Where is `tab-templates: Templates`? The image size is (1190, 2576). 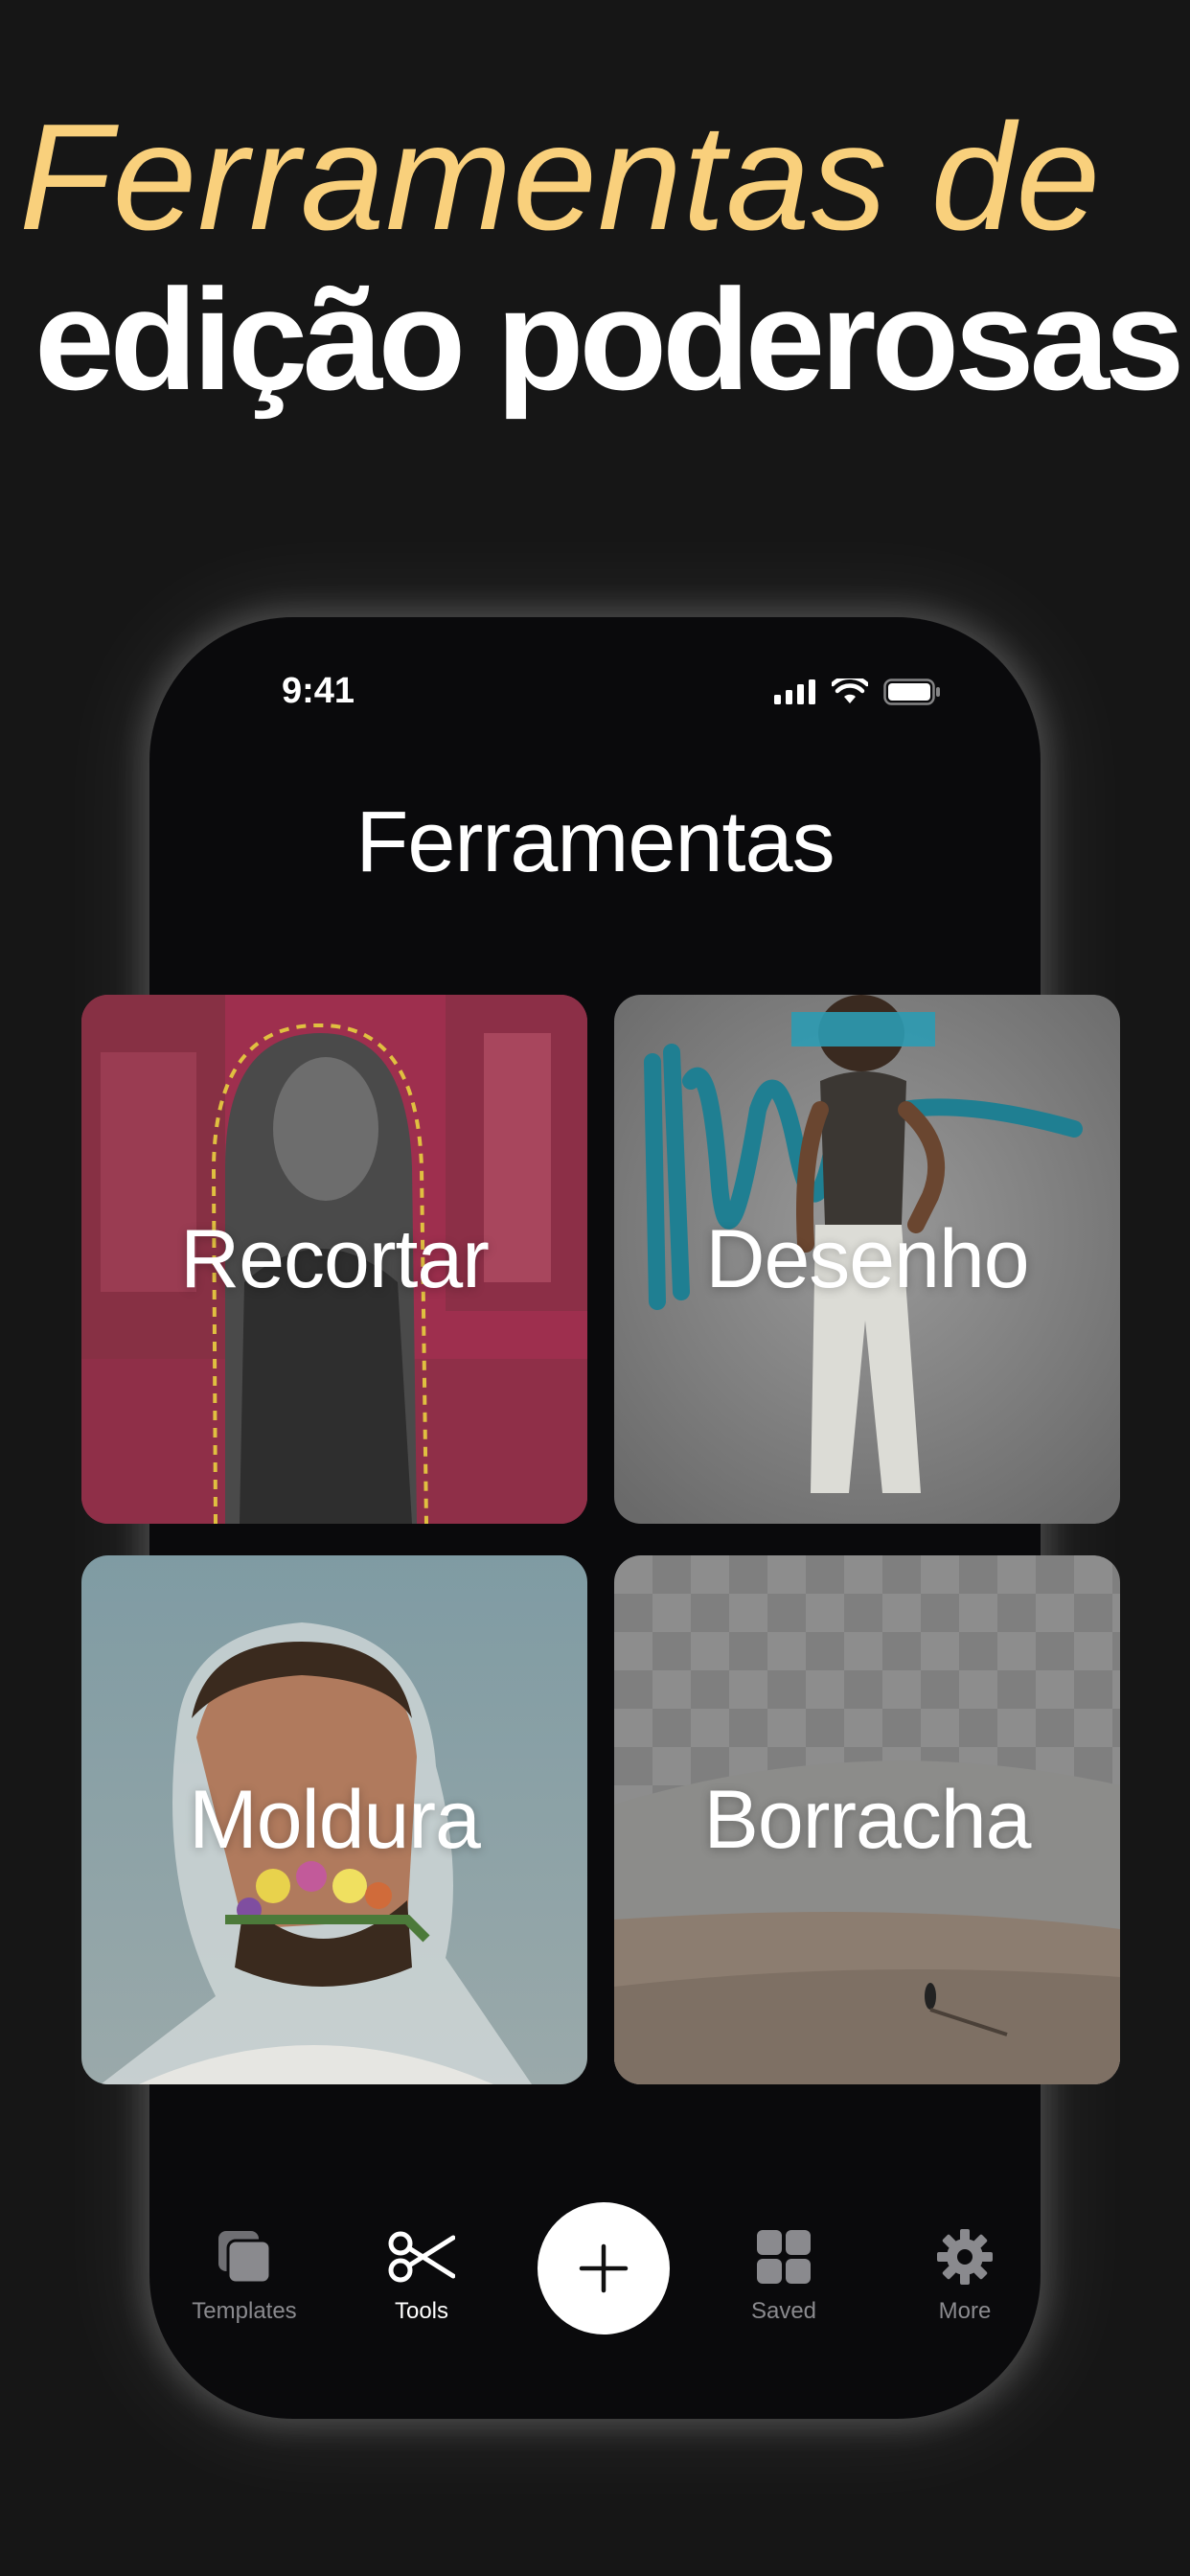 tab-templates: Templates is located at coordinates (245, 2274).